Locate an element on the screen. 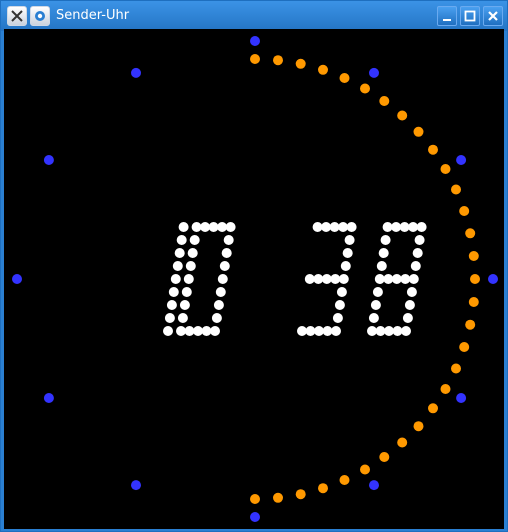 The width and height of the screenshot is (508, 532). pin-button is located at coordinates (40, 16).